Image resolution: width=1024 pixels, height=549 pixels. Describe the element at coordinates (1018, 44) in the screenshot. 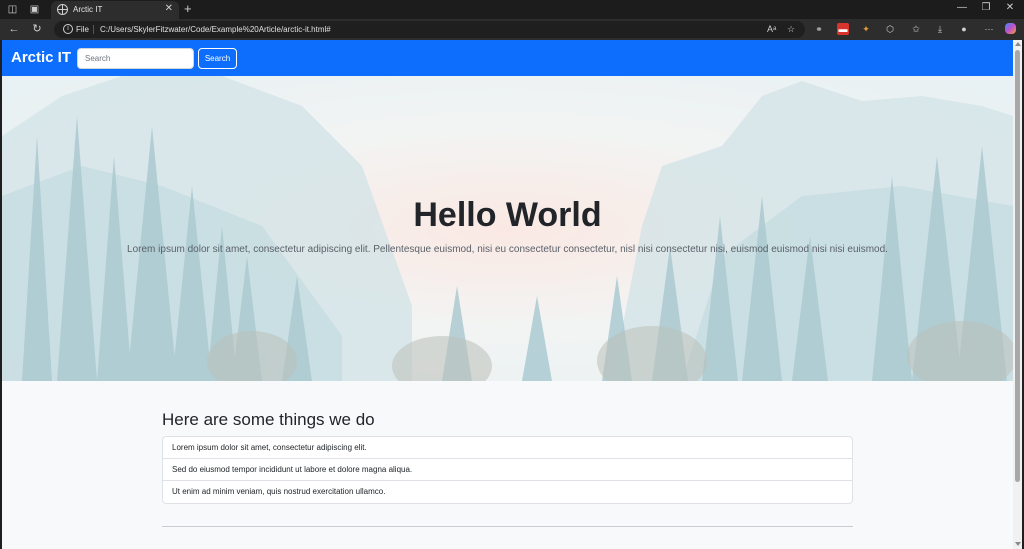

I see `scroll-up-icon` at that location.